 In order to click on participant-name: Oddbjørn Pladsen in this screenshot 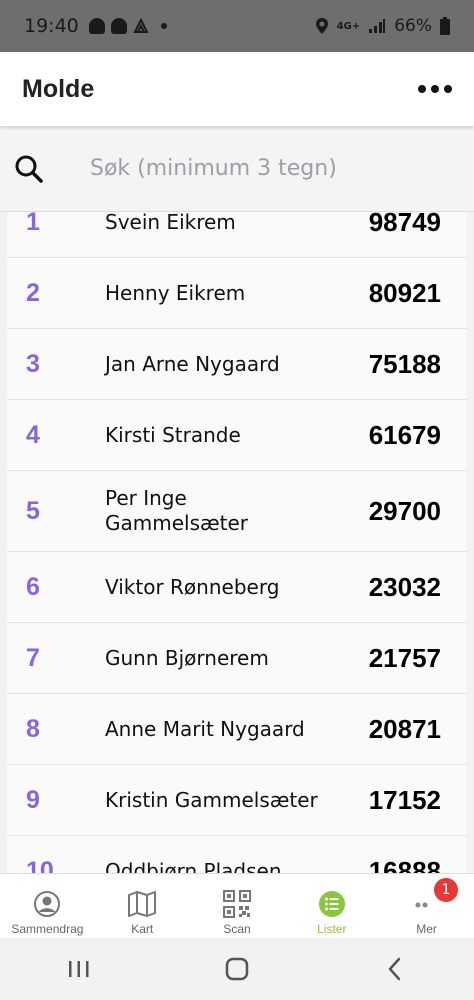, I will do `click(193, 866)`.